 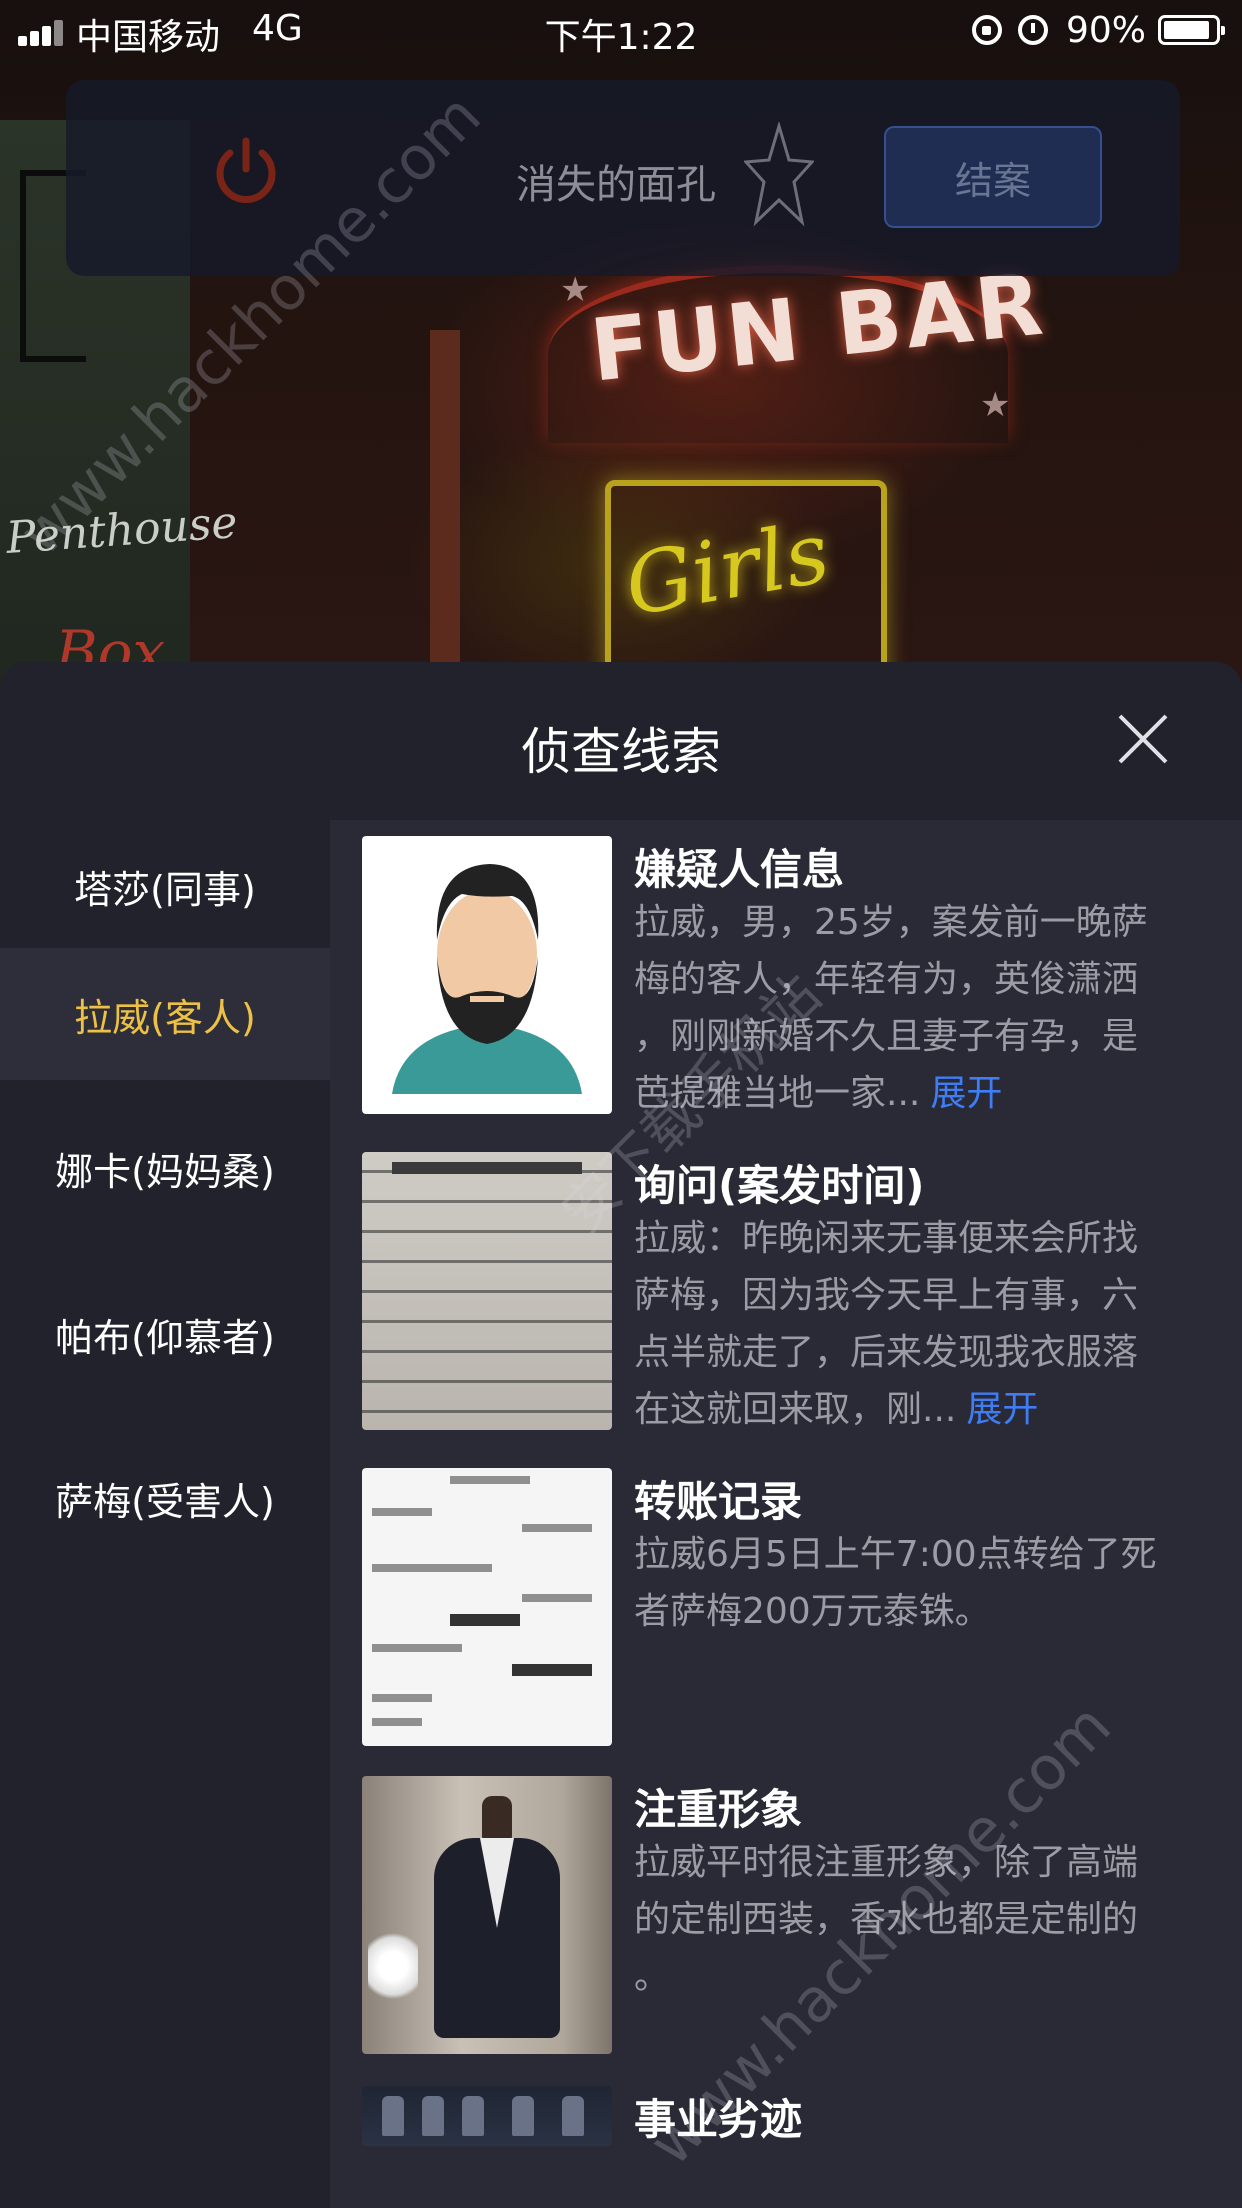 I want to click on status-bar: 中国移动 4G 下午1:22 90%, so click(x=621, y=32).